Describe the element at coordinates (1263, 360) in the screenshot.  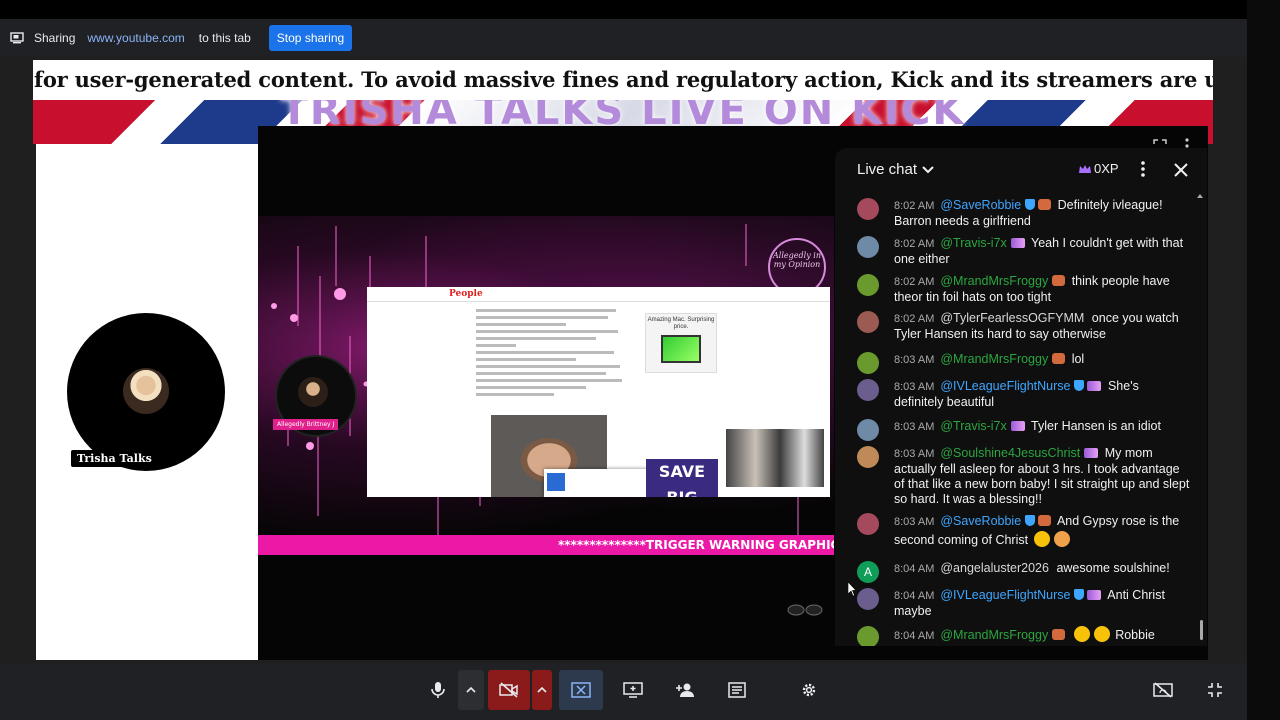
I see `right-strip` at that location.